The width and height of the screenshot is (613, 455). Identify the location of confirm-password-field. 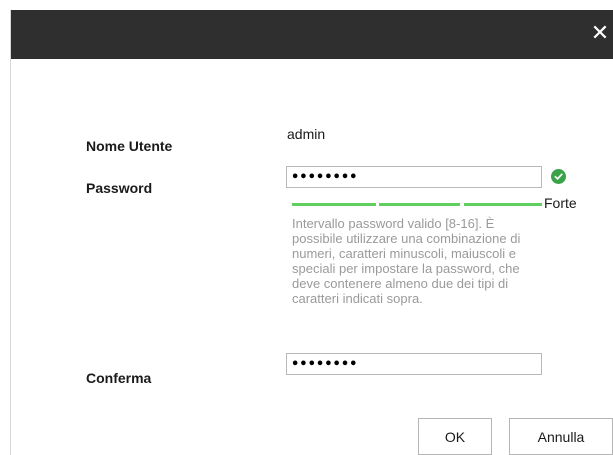
(414, 364).